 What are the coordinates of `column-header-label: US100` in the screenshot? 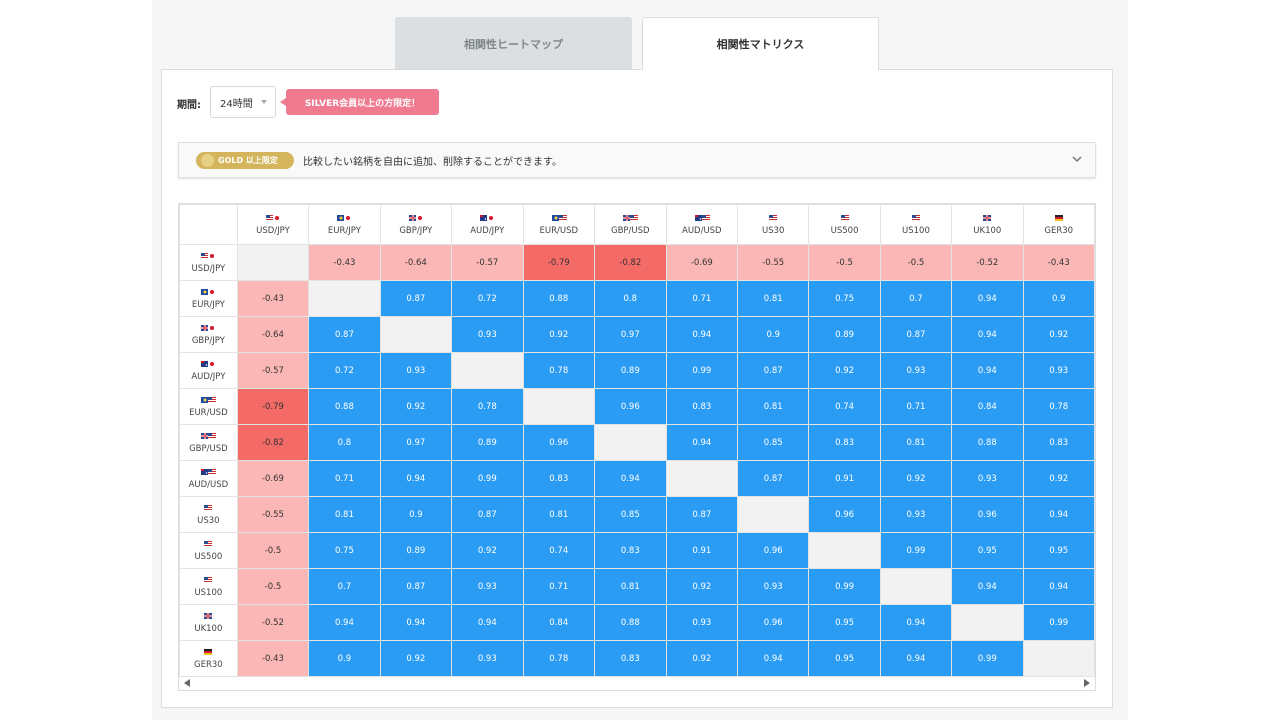 It's located at (916, 230).